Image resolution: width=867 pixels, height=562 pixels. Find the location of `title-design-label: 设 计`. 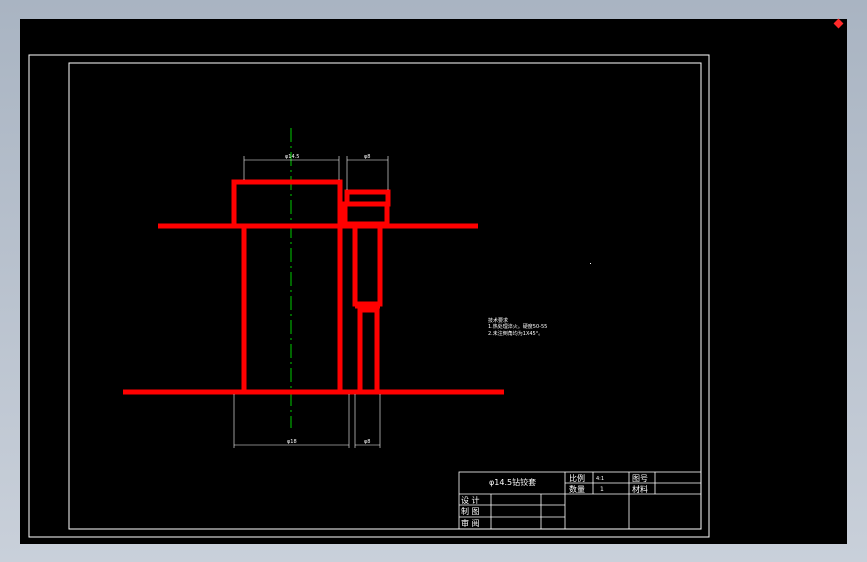

title-design-label: 设 计 is located at coordinates (470, 500).